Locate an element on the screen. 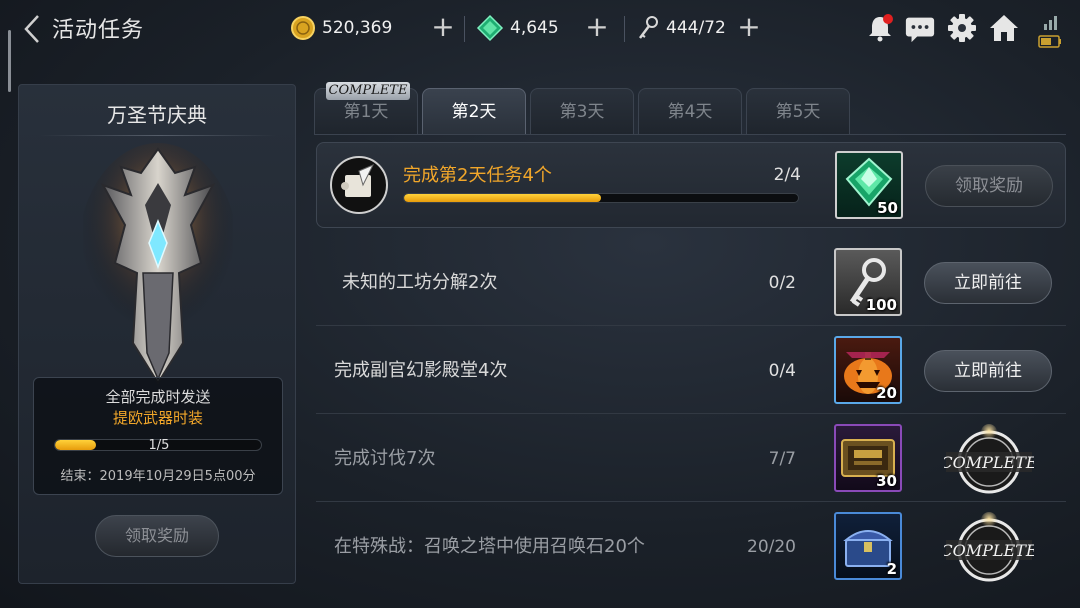 The height and width of the screenshot is (608, 1080). tab-day-3: 第3天 is located at coordinates (582, 111).